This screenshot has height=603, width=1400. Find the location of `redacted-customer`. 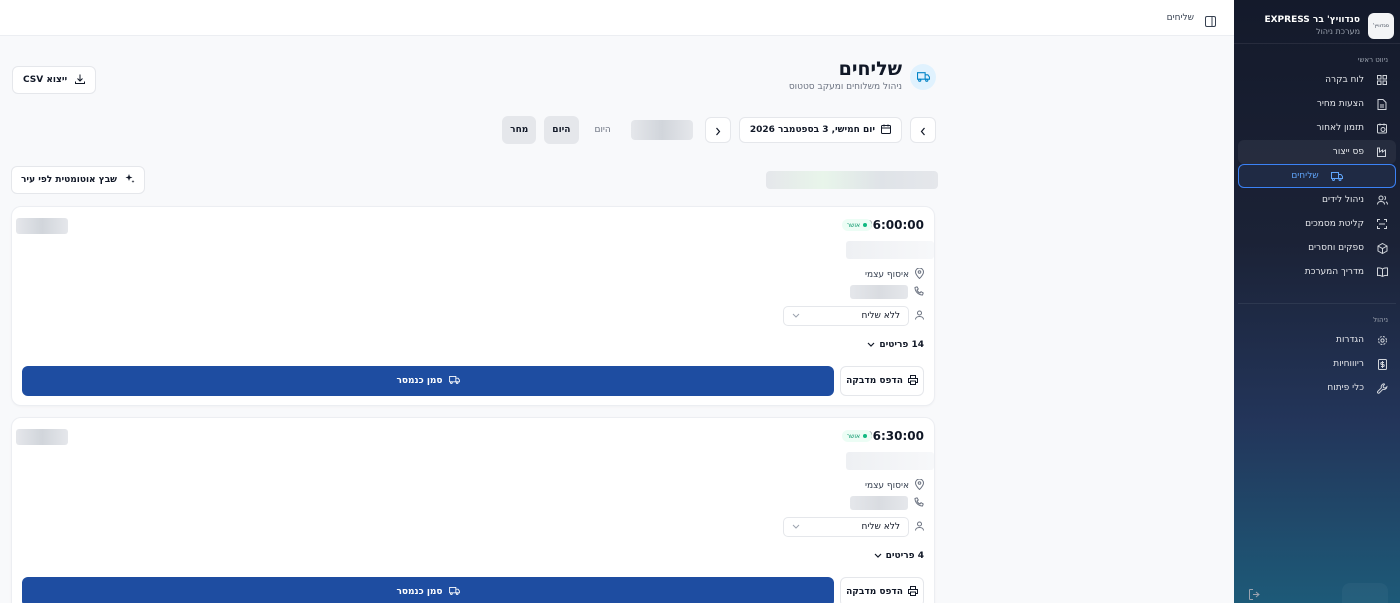

redacted-customer is located at coordinates (890, 461).